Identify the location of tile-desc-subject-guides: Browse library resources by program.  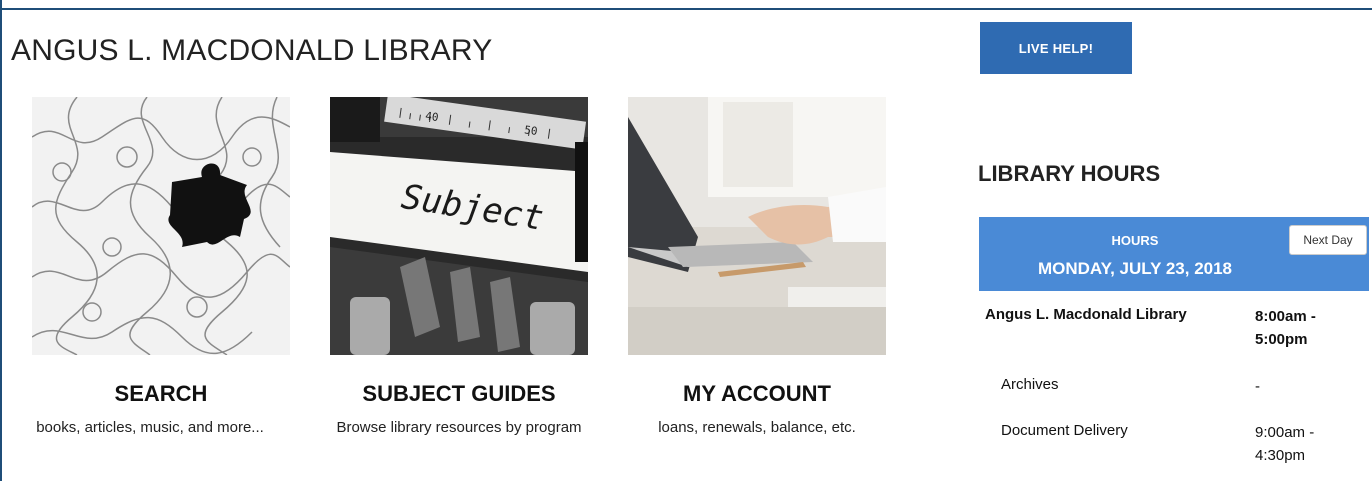
(459, 427).